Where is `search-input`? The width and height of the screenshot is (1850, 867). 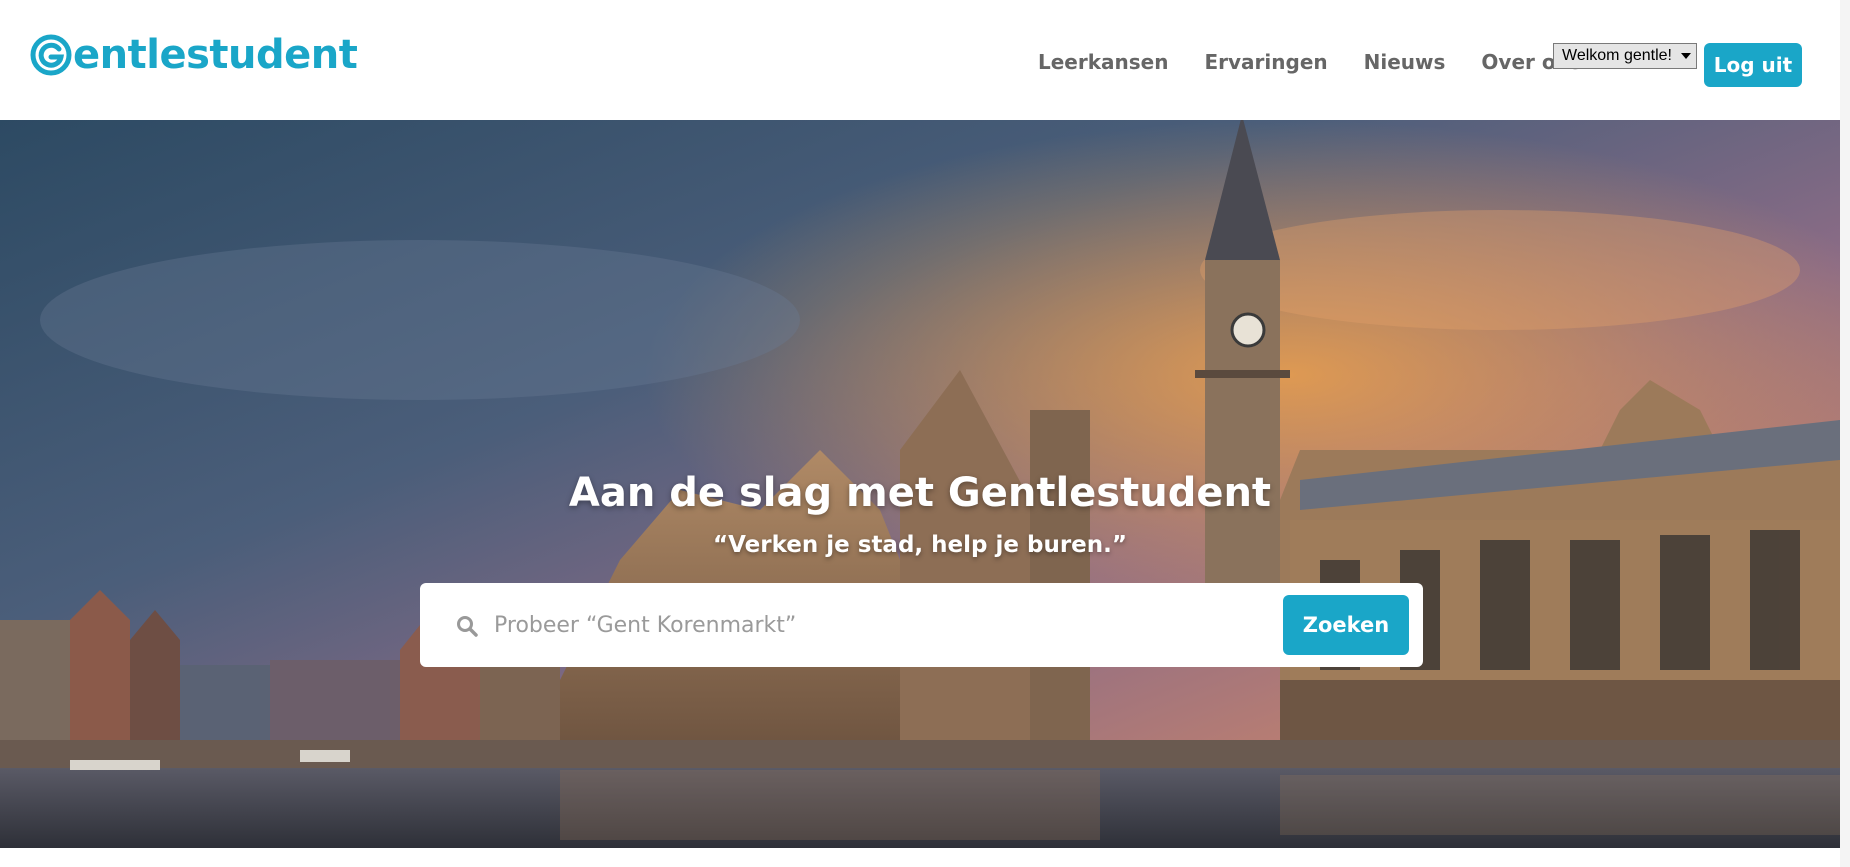
search-input is located at coordinates (884, 625).